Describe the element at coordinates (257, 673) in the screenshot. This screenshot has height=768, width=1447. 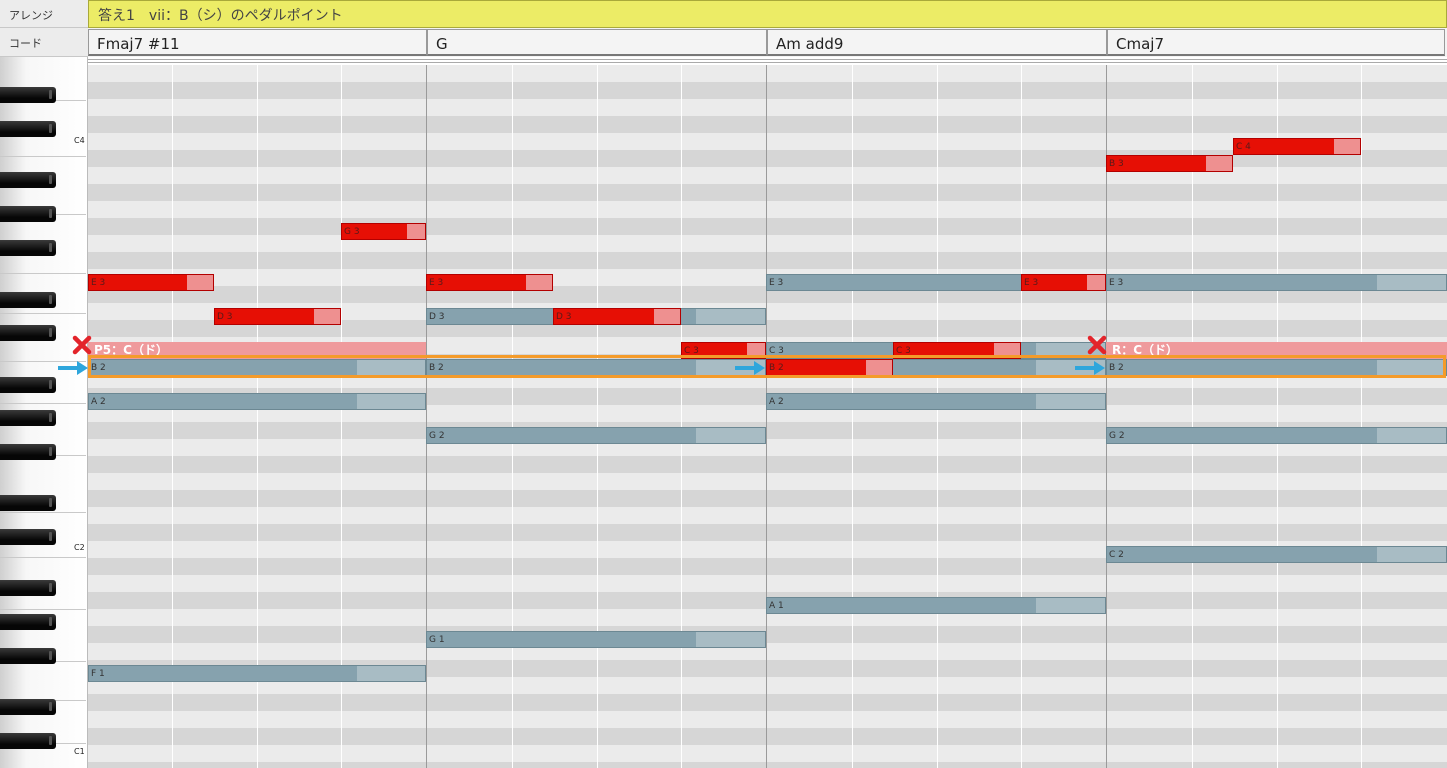
I see `note-block: F 1` at that location.